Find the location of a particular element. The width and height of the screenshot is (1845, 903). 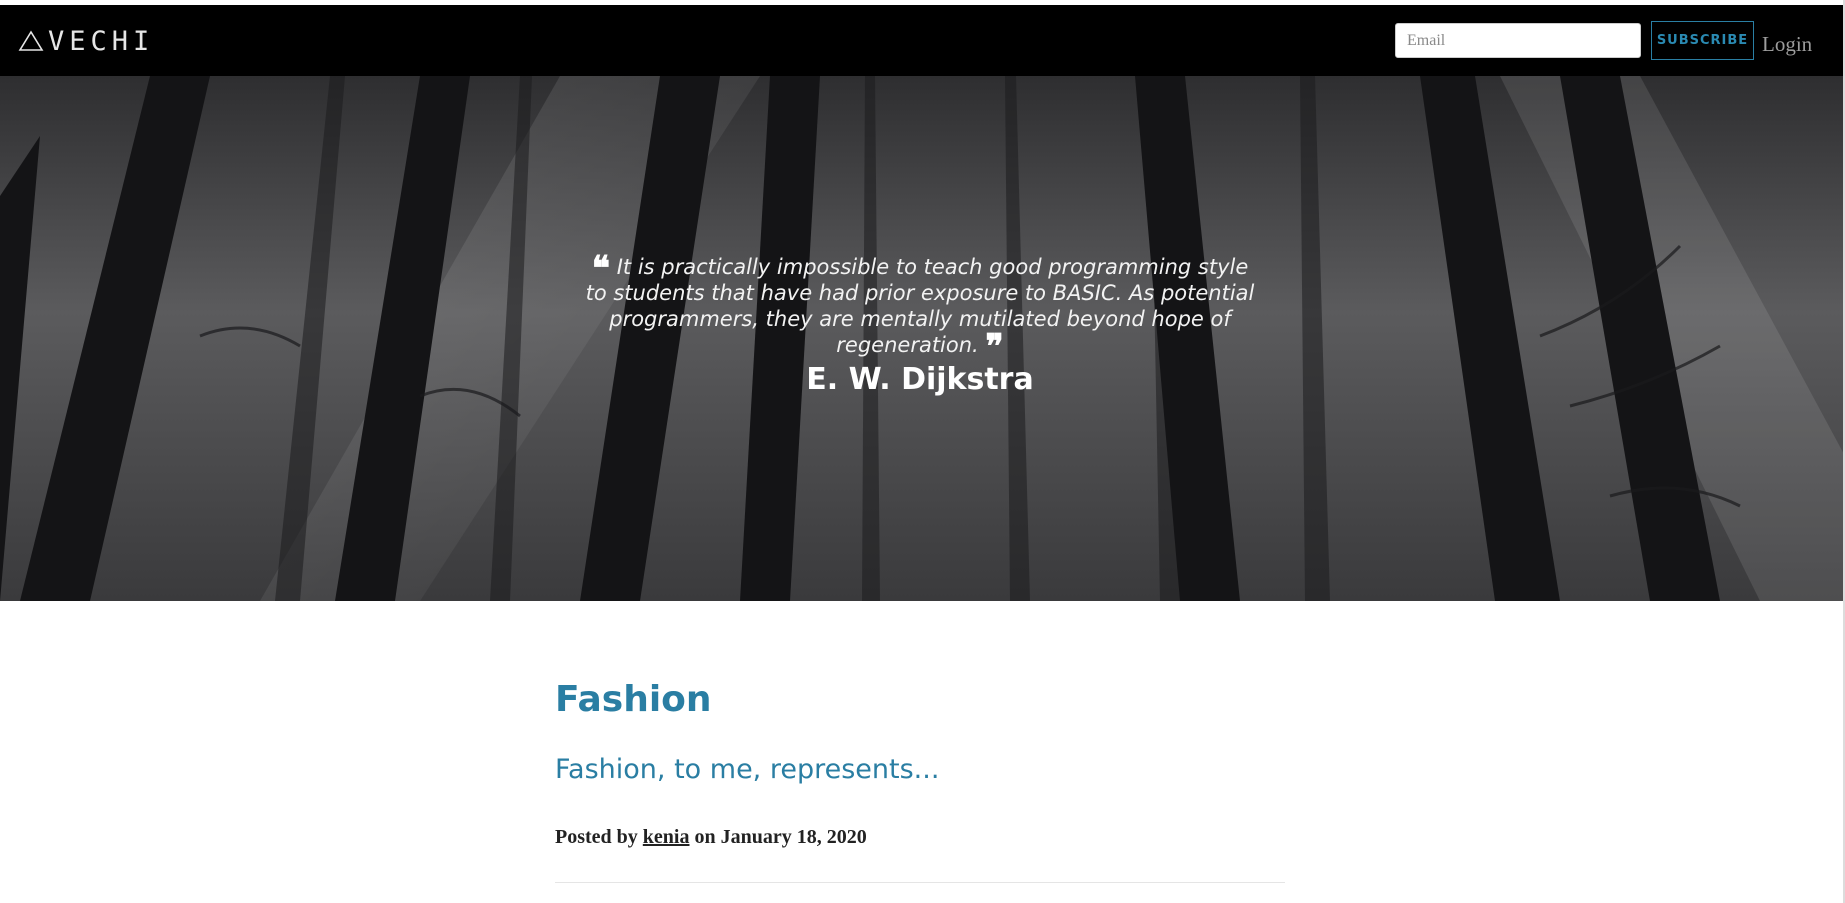

triangle-icon is located at coordinates (31, 40).